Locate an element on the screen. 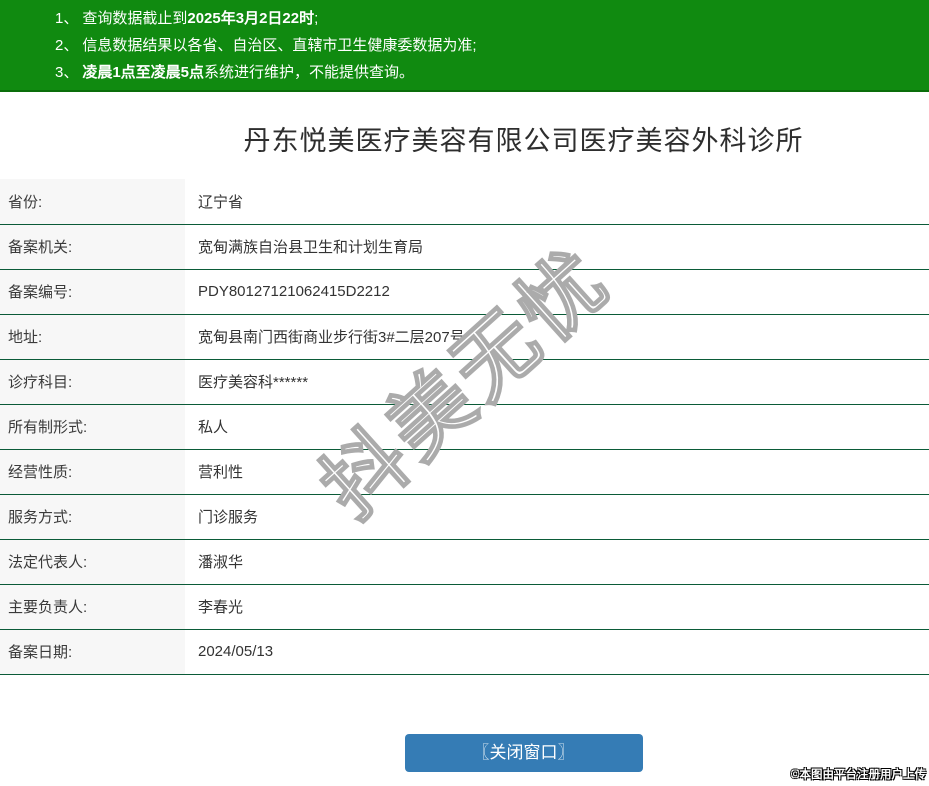 This screenshot has height=786, width=929. table-row: 地址: 宽甸县南门西街商业步行街3#二层207号 is located at coordinates (464, 336).